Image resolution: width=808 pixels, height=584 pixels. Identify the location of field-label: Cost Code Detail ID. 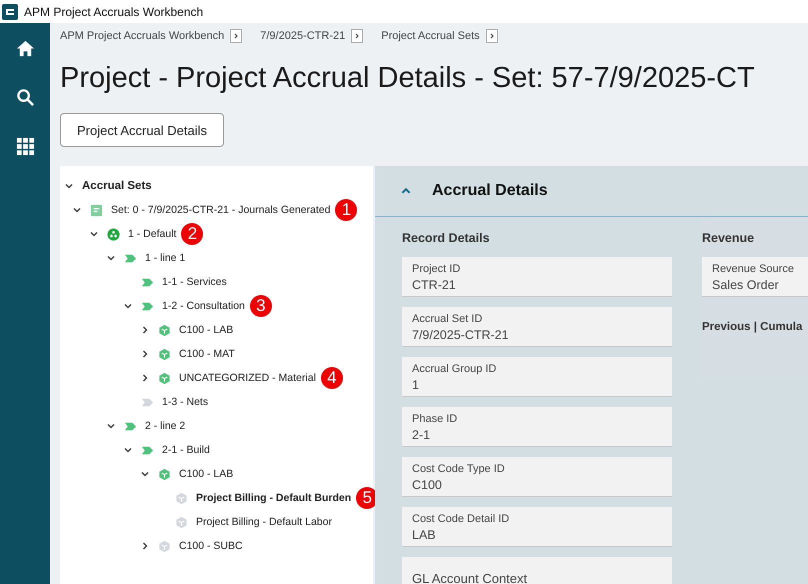
(461, 519).